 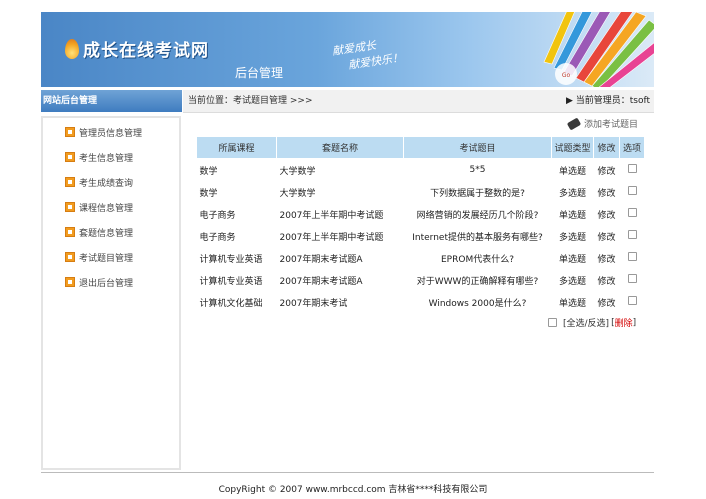 What do you see at coordinates (566, 75) in the screenshot?
I see `svg-text: Go` at bounding box center [566, 75].